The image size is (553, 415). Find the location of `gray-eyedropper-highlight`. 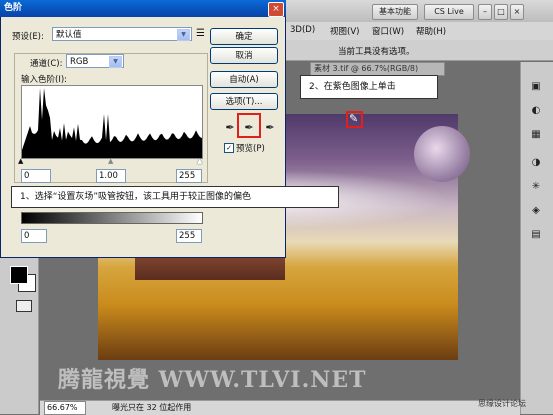

gray-eyedropper-highlight is located at coordinates (249, 125).